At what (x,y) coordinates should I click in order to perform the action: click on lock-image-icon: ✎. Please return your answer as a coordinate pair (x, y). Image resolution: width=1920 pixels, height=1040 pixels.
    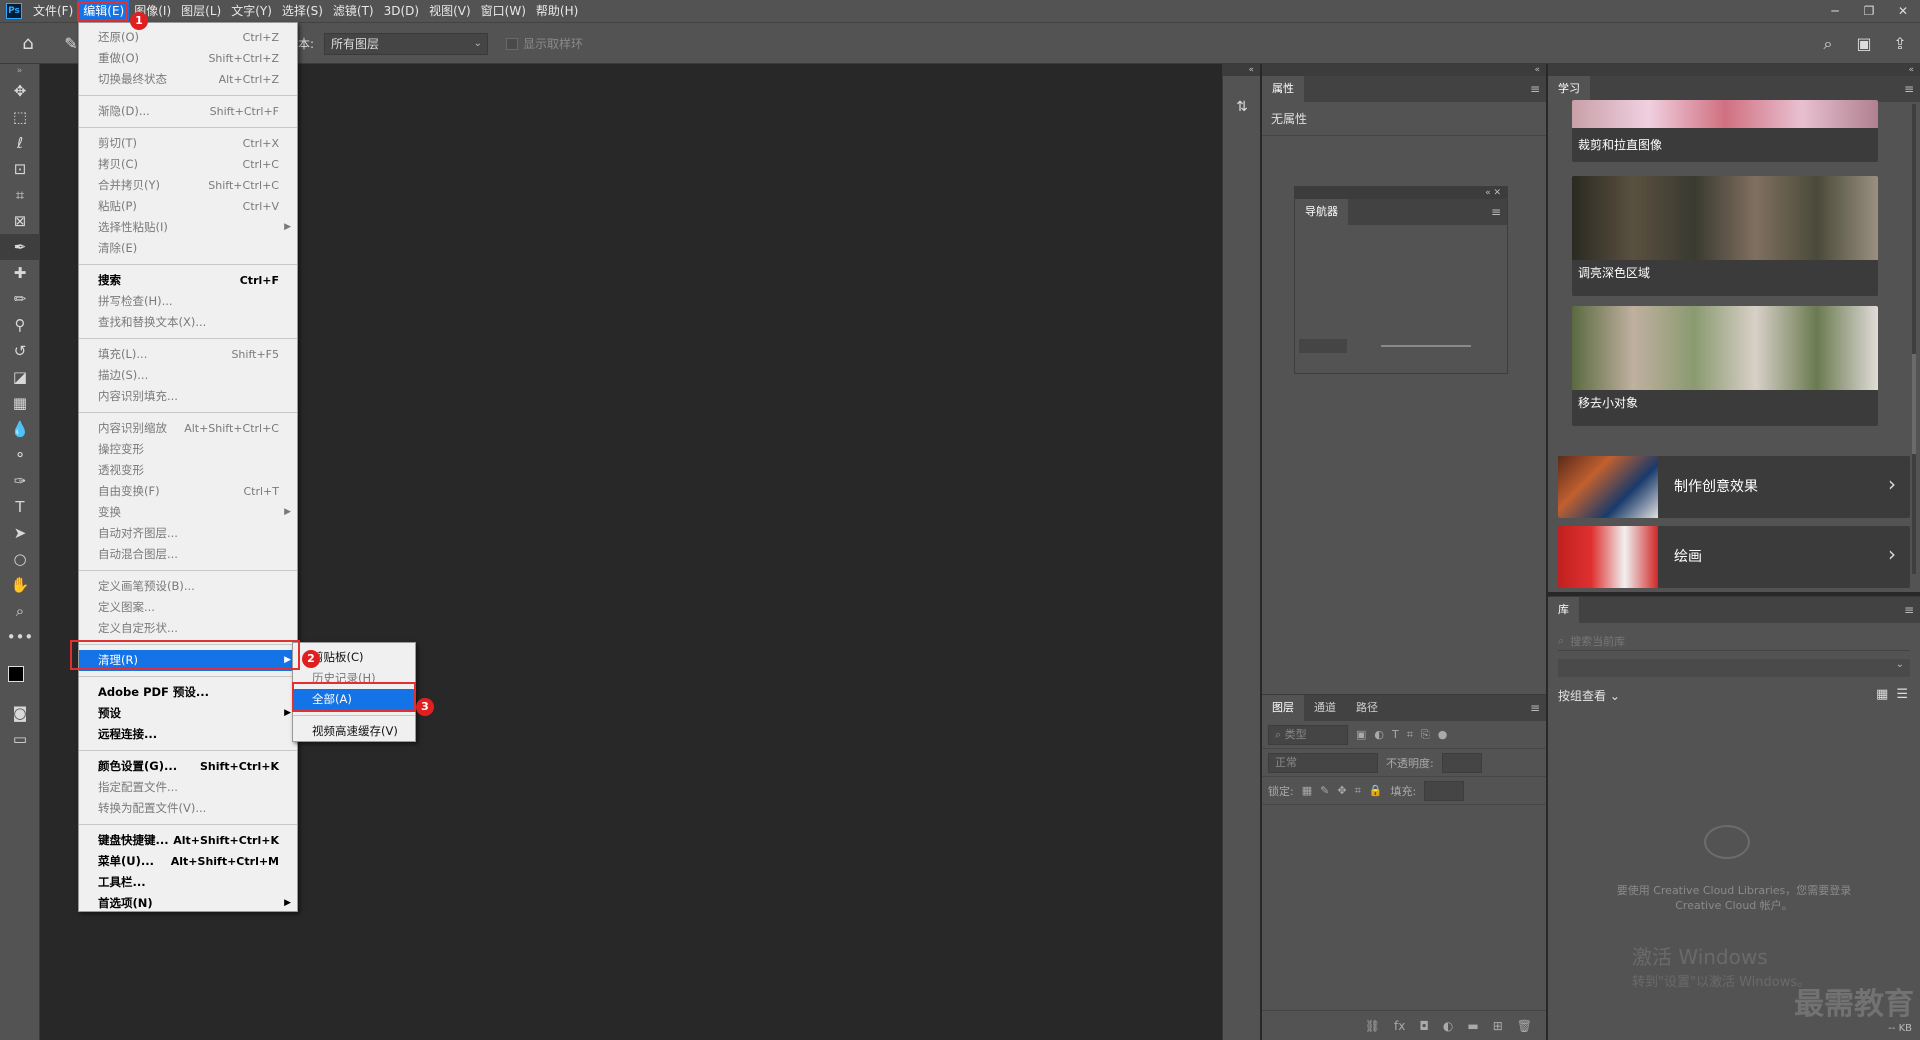
    Looking at the image, I should click on (1324, 790).